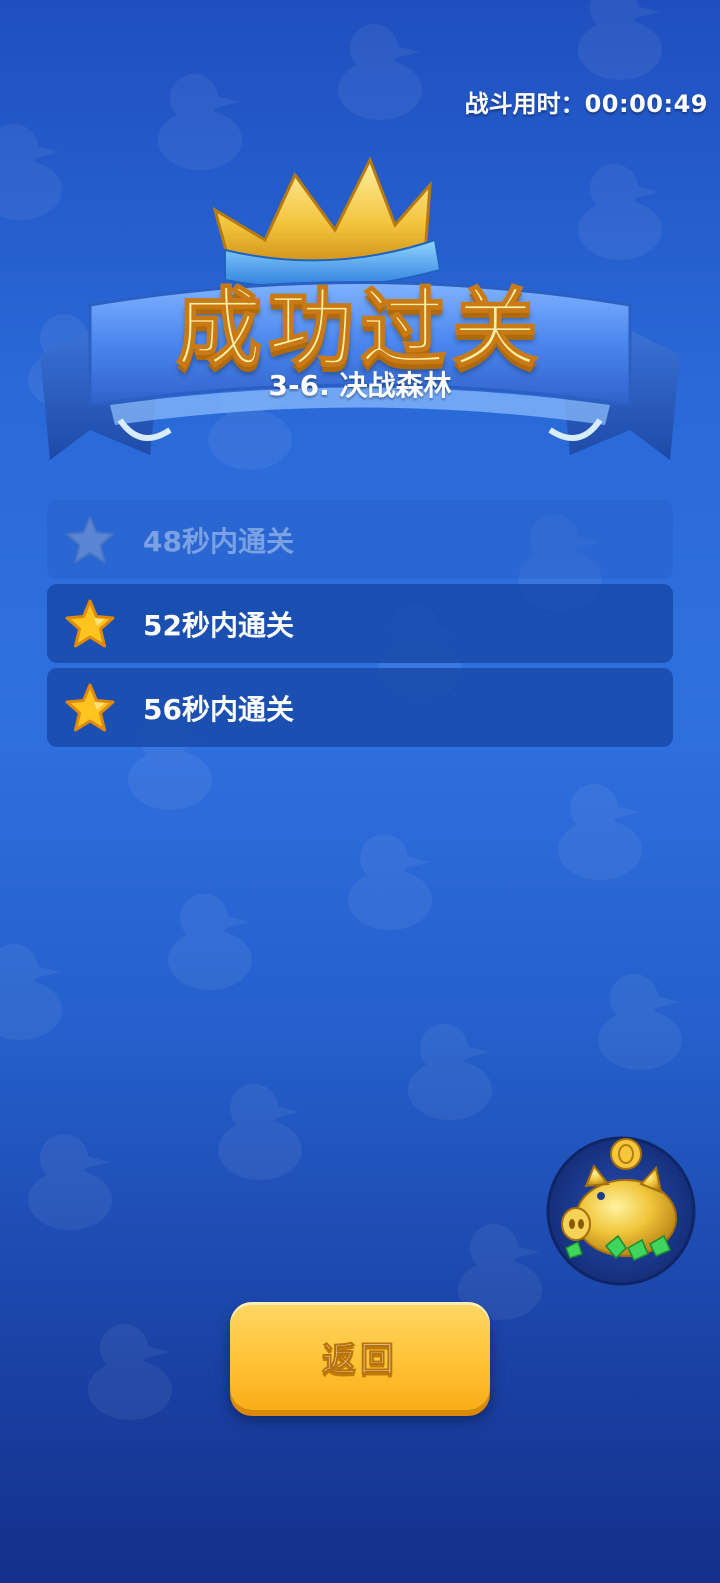 Image resolution: width=720 pixels, height=1583 pixels. What do you see at coordinates (218, 709) in the screenshot?
I see `objective-label: 56秒内通关` at bounding box center [218, 709].